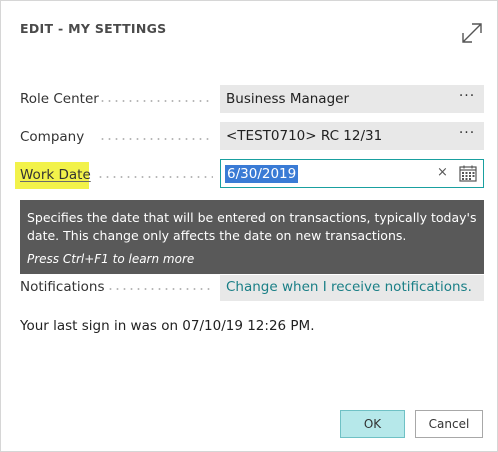 The width and height of the screenshot is (498, 452). I want to click on tooltip-hint: Press Ctrl+F1 to learn more, so click(111, 259).